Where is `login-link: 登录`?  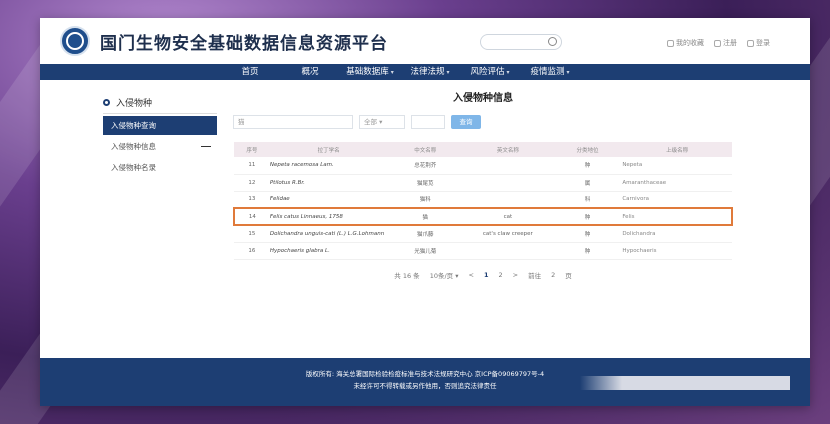 login-link: 登录 is located at coordinates (758, 43).